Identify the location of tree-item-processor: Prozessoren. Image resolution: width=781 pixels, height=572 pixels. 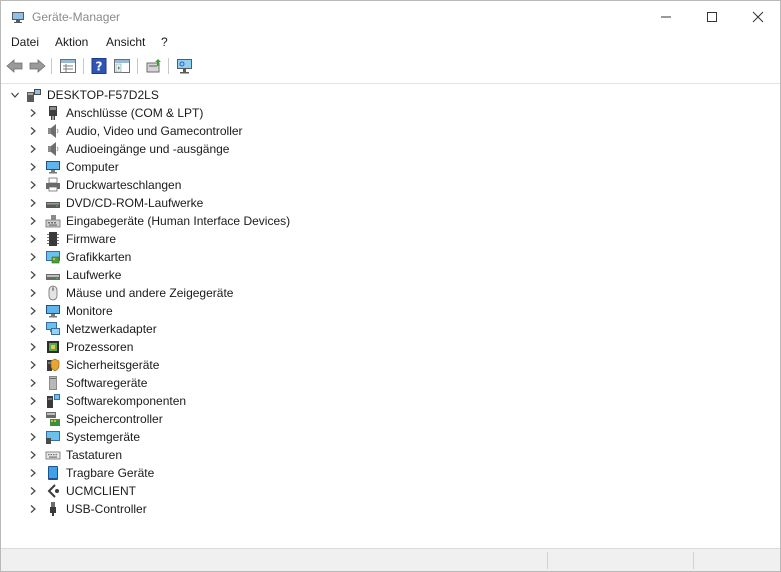
(390, 347).